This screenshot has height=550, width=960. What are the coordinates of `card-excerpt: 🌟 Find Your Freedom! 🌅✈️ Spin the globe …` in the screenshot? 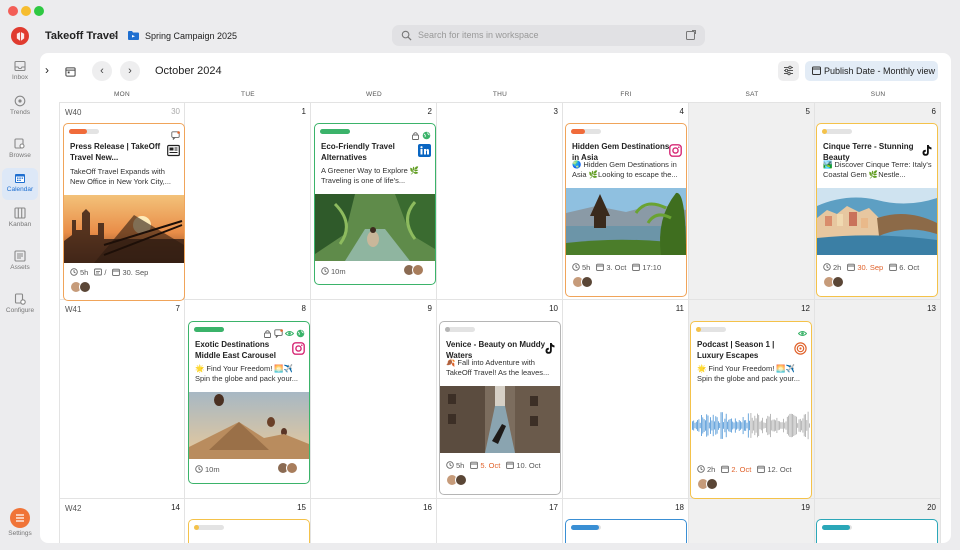 It's located at (246, 373).